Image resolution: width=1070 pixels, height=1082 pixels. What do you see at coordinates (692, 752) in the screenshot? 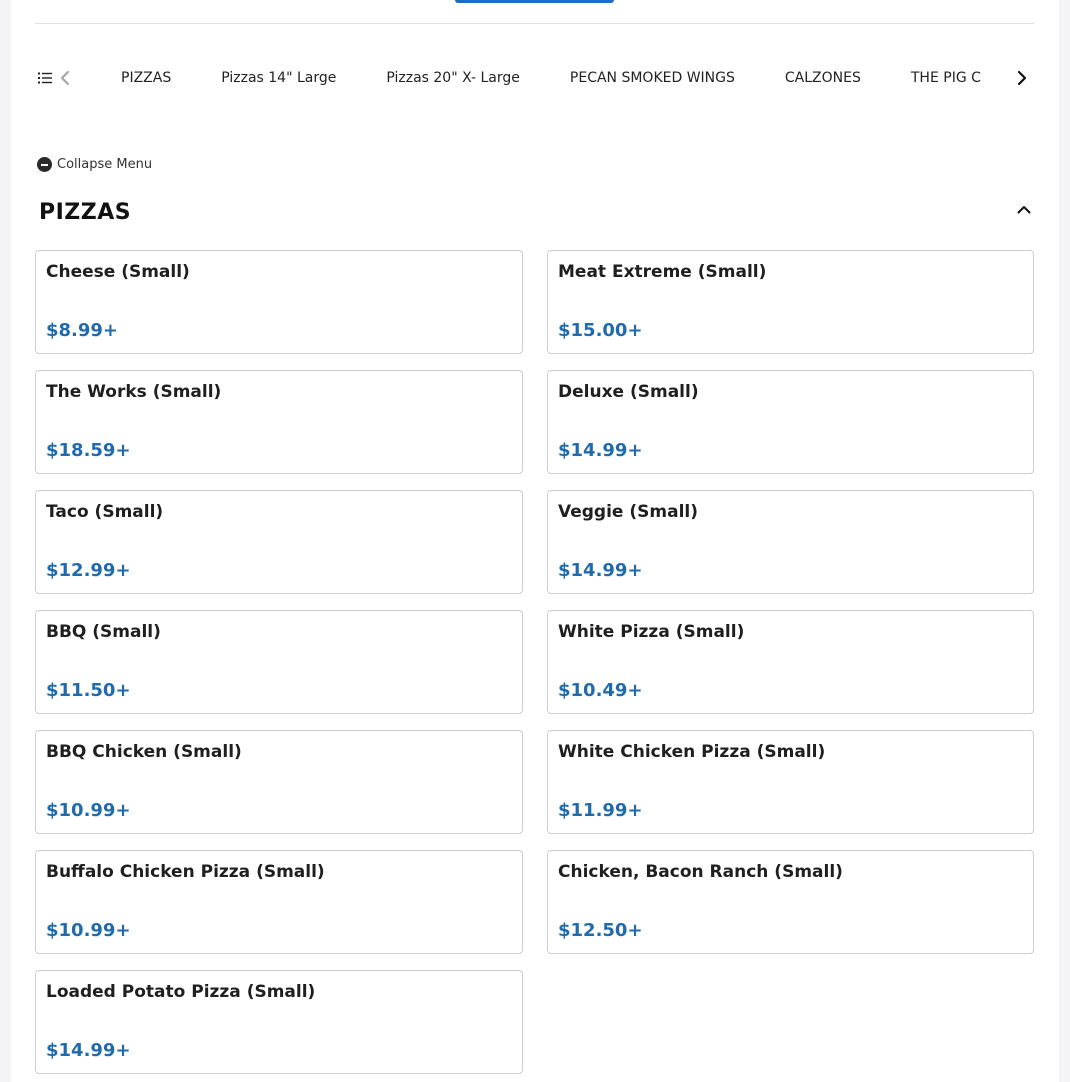
I see `menu-item-name: White Chicken Pizza (Small)` at bounding box center [692, 752].